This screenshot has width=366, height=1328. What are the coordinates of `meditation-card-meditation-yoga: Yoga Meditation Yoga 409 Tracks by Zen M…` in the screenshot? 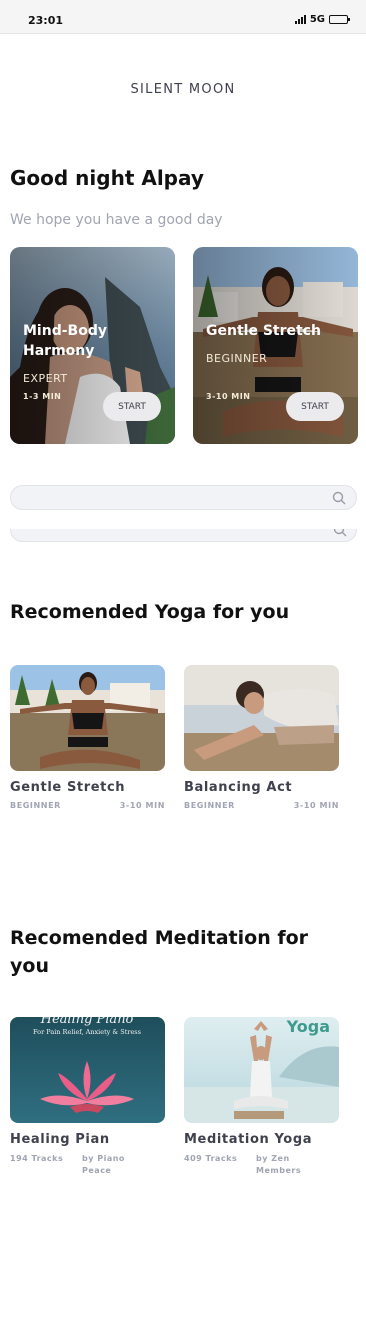 It's located at (261, 1097).